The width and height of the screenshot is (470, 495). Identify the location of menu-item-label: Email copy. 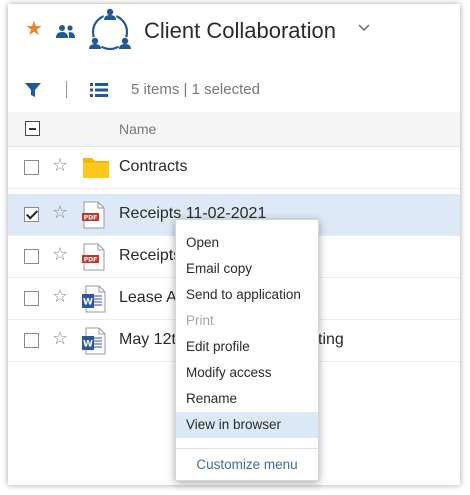
(219, 268).